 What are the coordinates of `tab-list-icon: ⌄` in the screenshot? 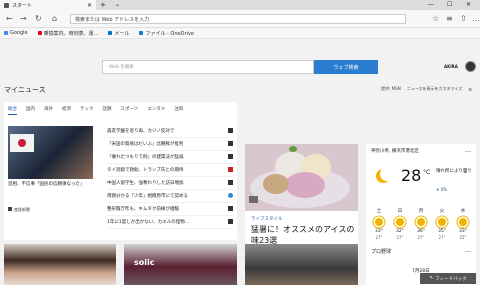 It's located at (117, 4).